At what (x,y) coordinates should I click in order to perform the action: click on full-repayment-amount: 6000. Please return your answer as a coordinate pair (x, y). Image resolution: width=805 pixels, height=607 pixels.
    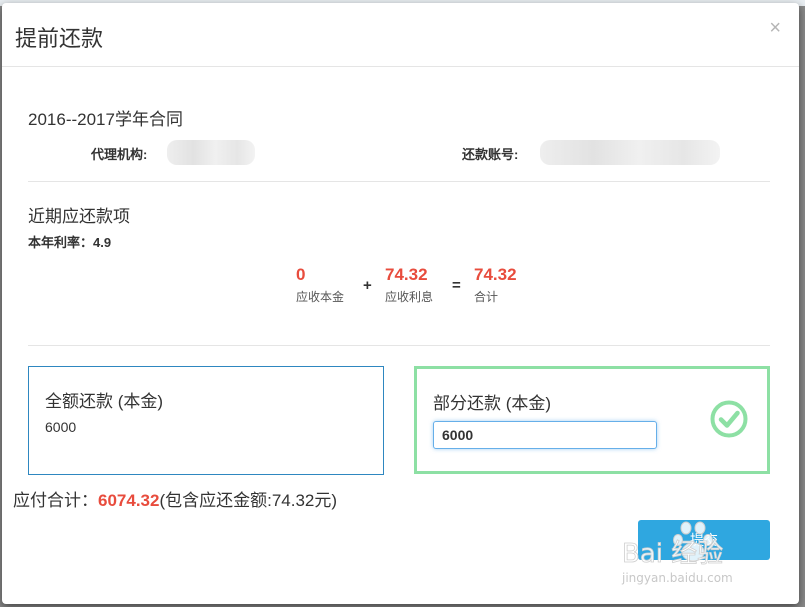
    Looking at the image, I should click on (61, 427).